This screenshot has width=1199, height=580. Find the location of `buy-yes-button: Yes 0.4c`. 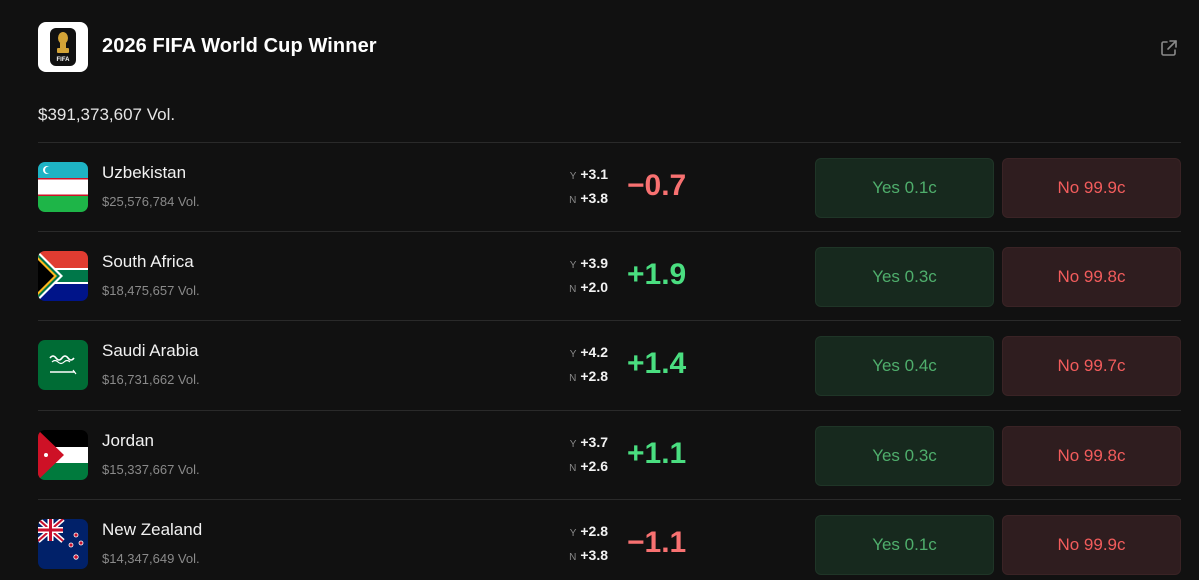

buy-yes-button: Yes 0.4c is located at coordinates (904, 366).